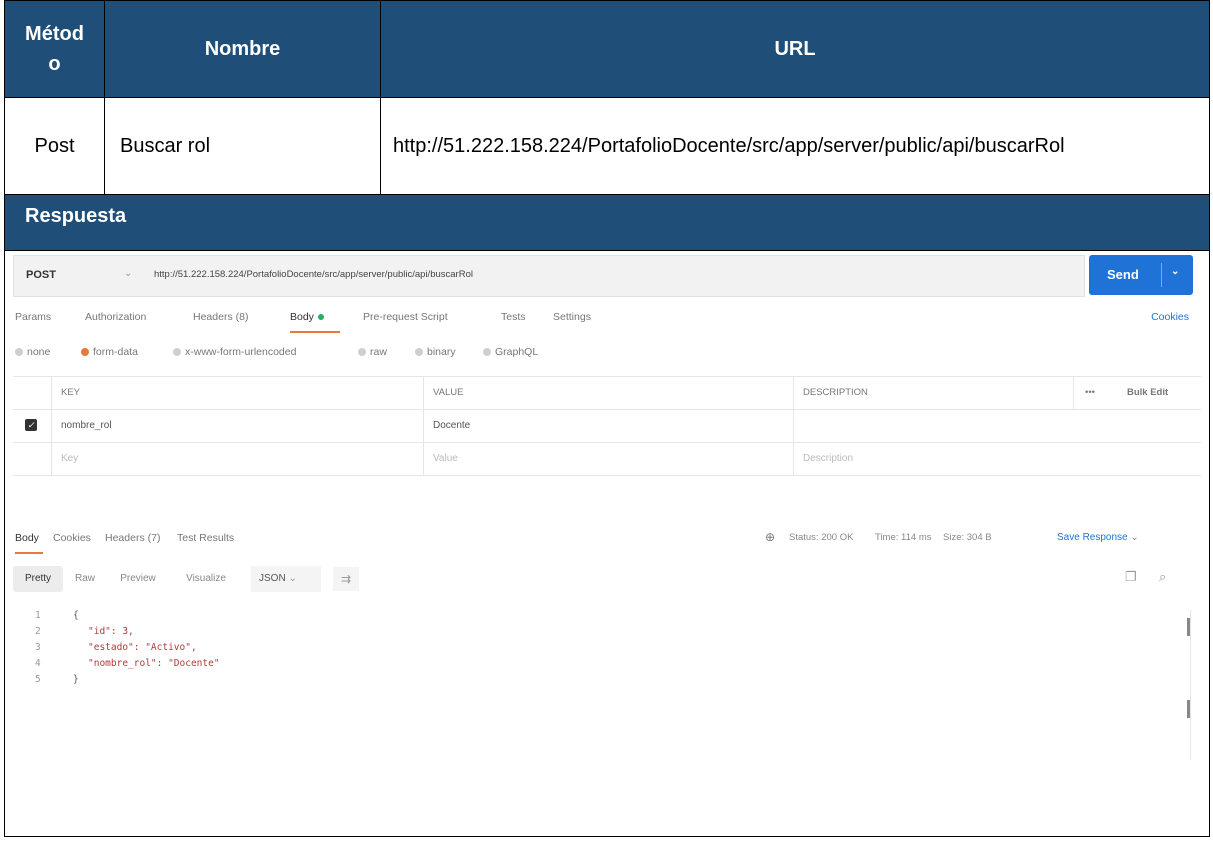  Describe the element at coordinates (54, 146) in the screenshot. I see `row-method: Post` at that location.